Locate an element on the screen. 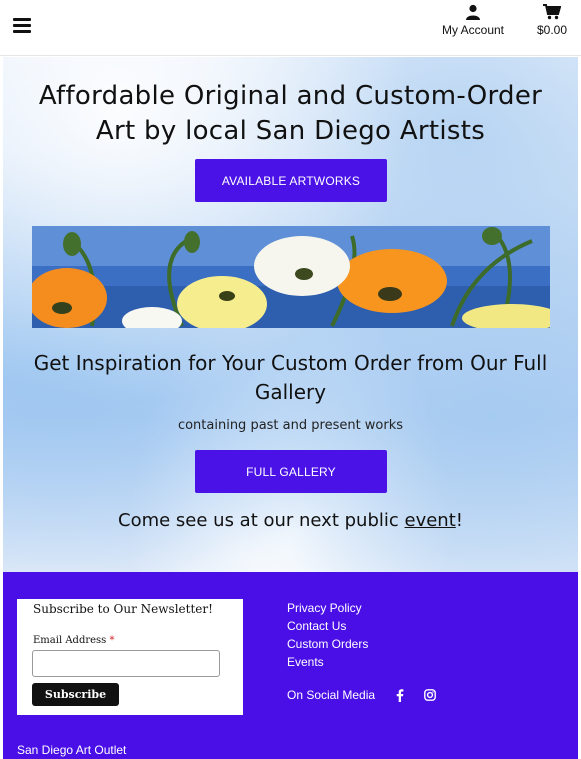 This screenshot has width=581, height=759. available-artworks-button: AVAILABLE ARTWORKS is located at coordinates (291, 180).